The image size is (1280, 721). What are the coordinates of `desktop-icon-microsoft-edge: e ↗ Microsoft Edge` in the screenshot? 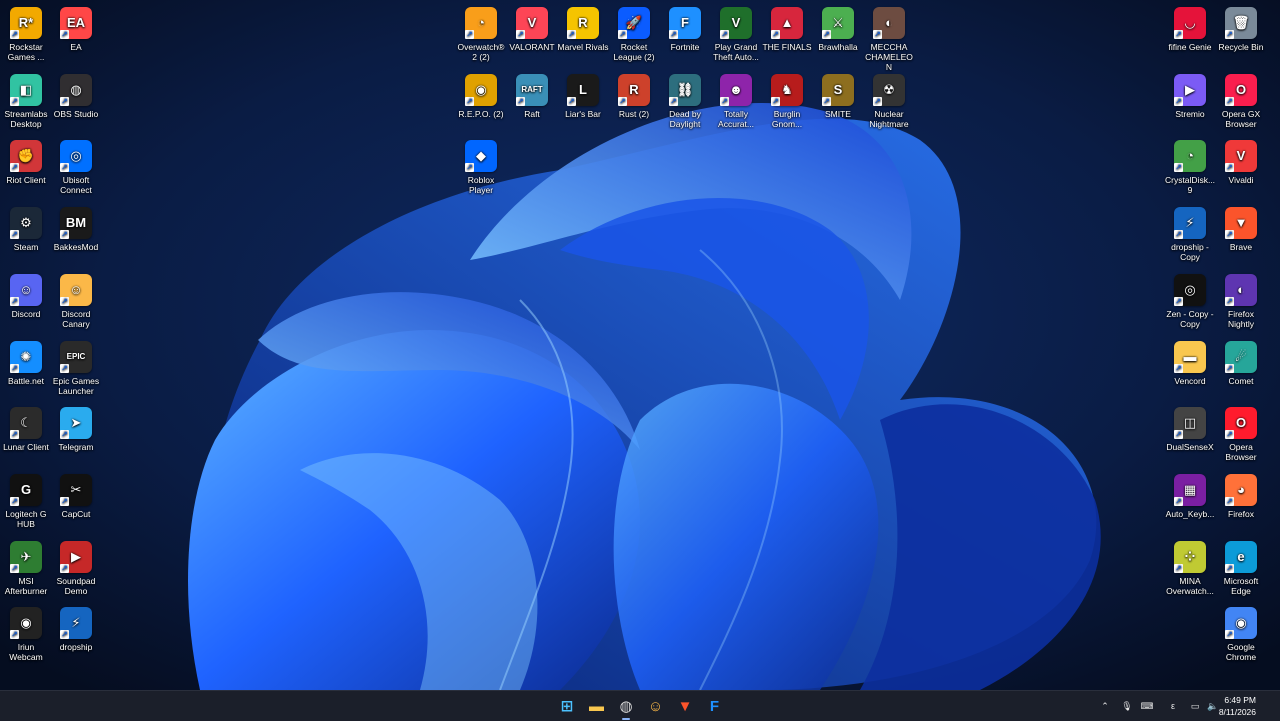 It's located at (1241, 567).